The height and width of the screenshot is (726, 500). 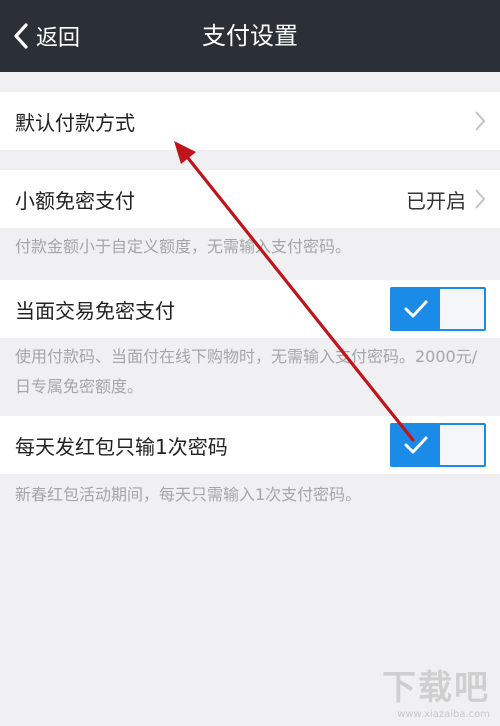 I want to click on small-amount-row: 小额免密支付 已开启, so click(x=250, y=199).